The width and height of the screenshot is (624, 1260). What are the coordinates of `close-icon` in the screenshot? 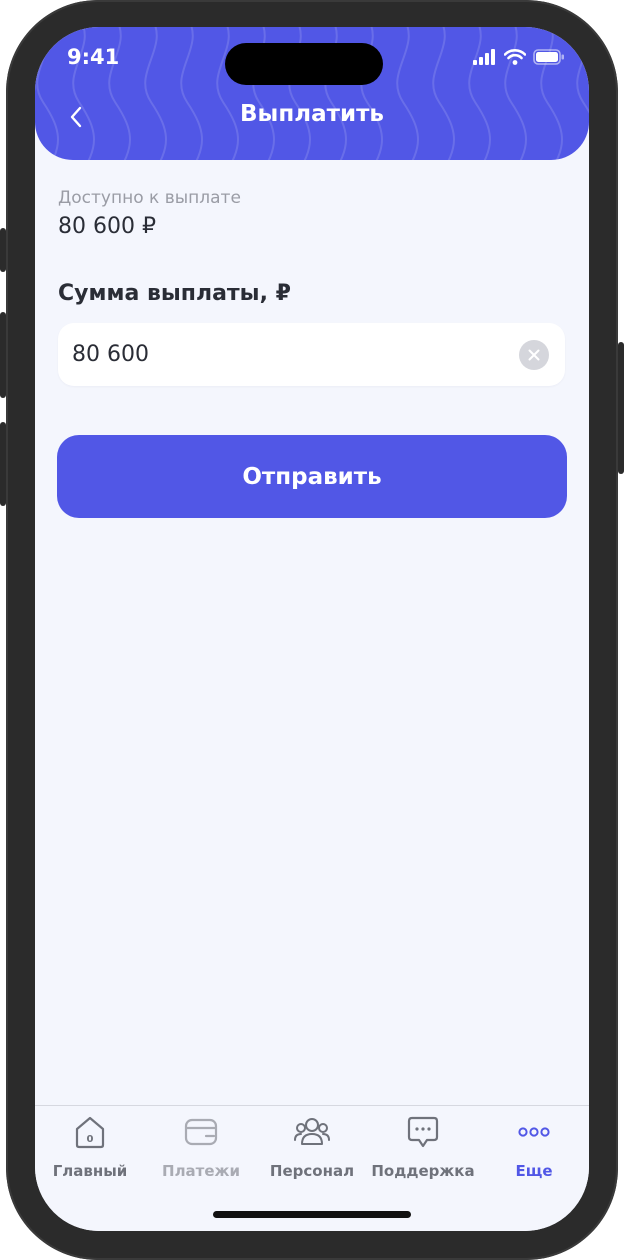 It's located at (534, 355).